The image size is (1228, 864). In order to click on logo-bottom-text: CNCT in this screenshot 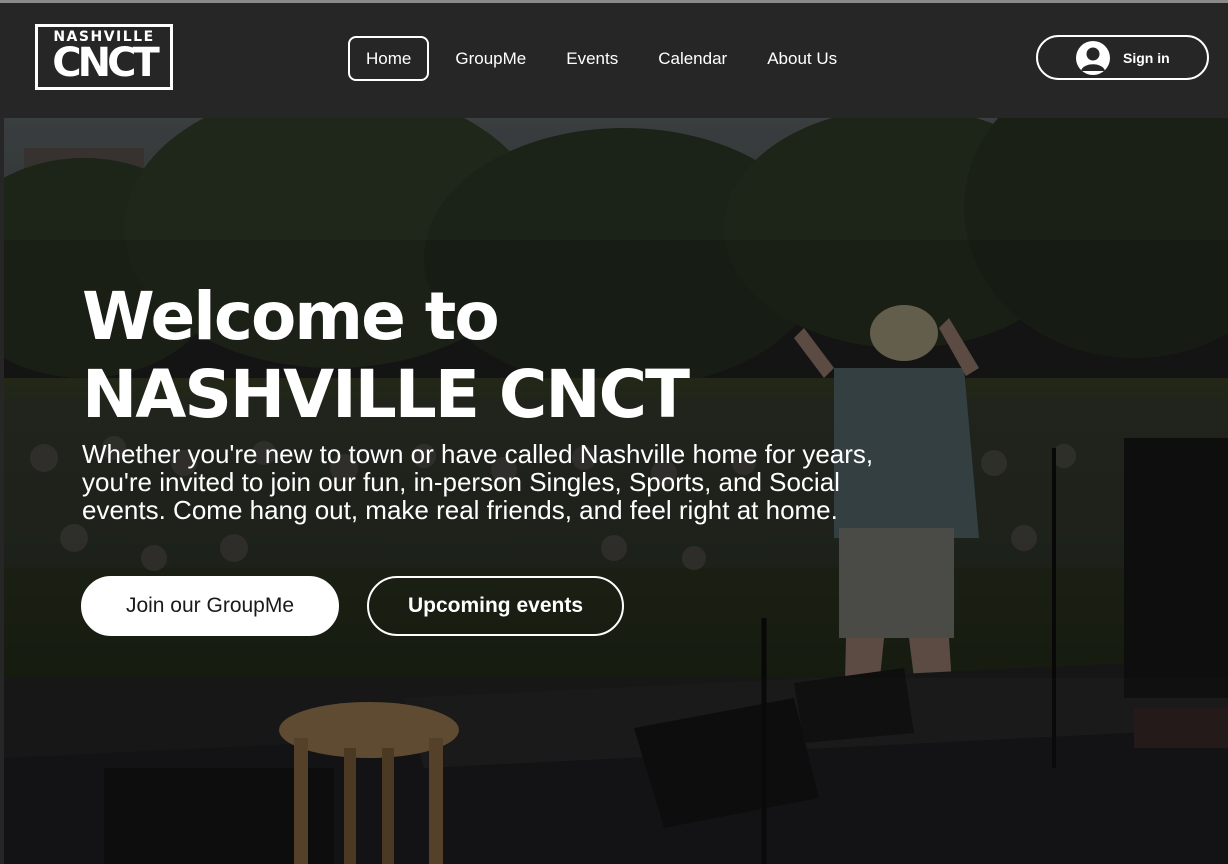, I will do `click(105, 63)`.